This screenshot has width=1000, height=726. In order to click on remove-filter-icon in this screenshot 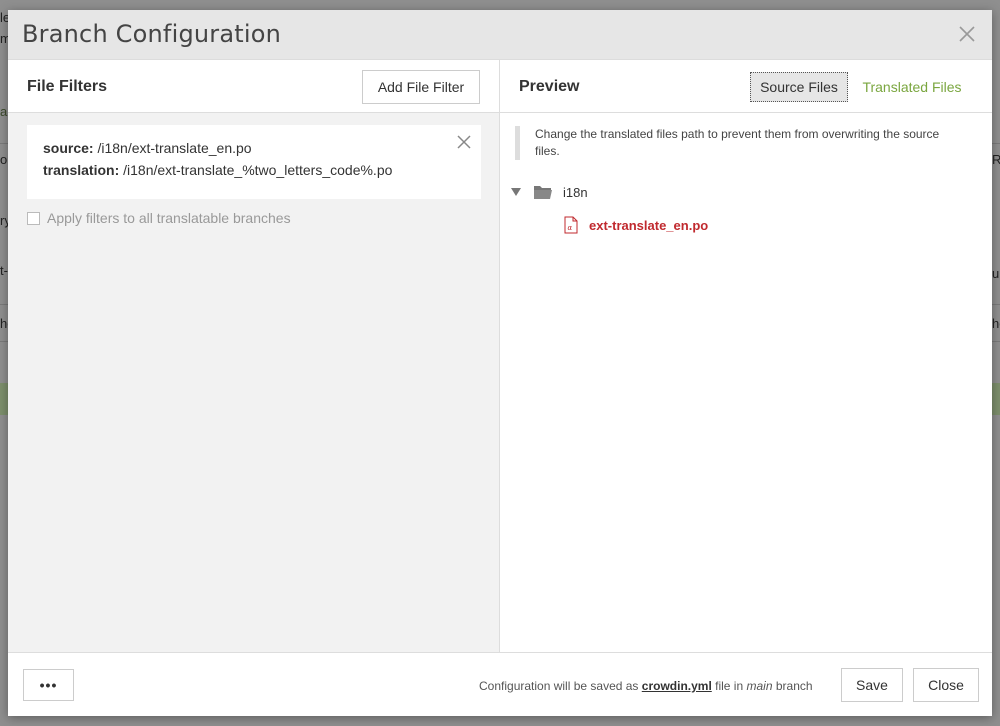, I will do `click(464, 142)`.